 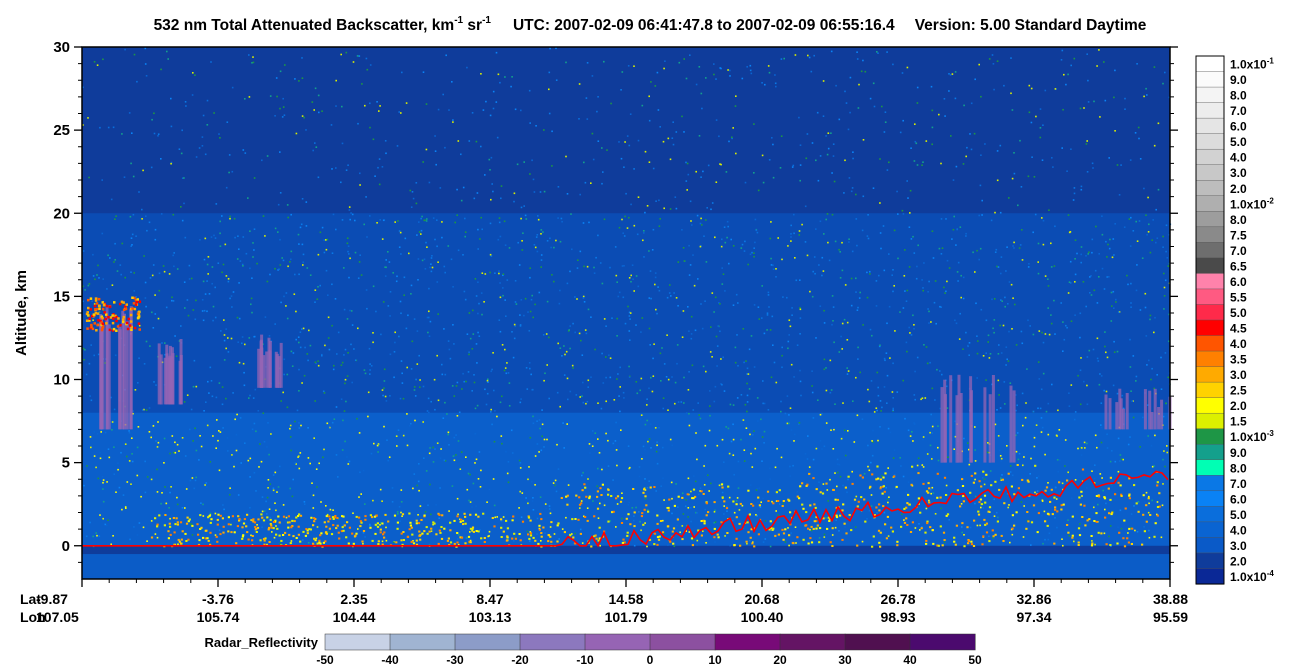 What do you see at coordinates (897, 599) in the screenshot?
I see `lat-tick-label: 26.78` at bounding box center [897, 599].